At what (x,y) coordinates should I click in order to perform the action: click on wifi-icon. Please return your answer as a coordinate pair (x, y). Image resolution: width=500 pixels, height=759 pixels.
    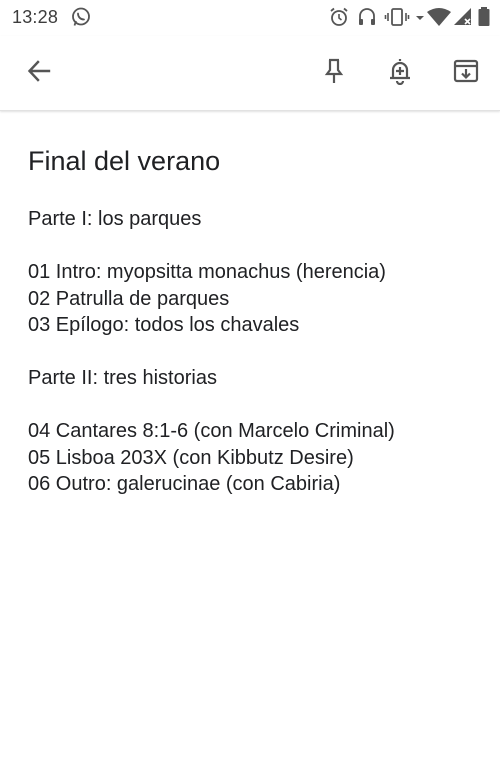
    Looking at the image, I should click on (439, 17).